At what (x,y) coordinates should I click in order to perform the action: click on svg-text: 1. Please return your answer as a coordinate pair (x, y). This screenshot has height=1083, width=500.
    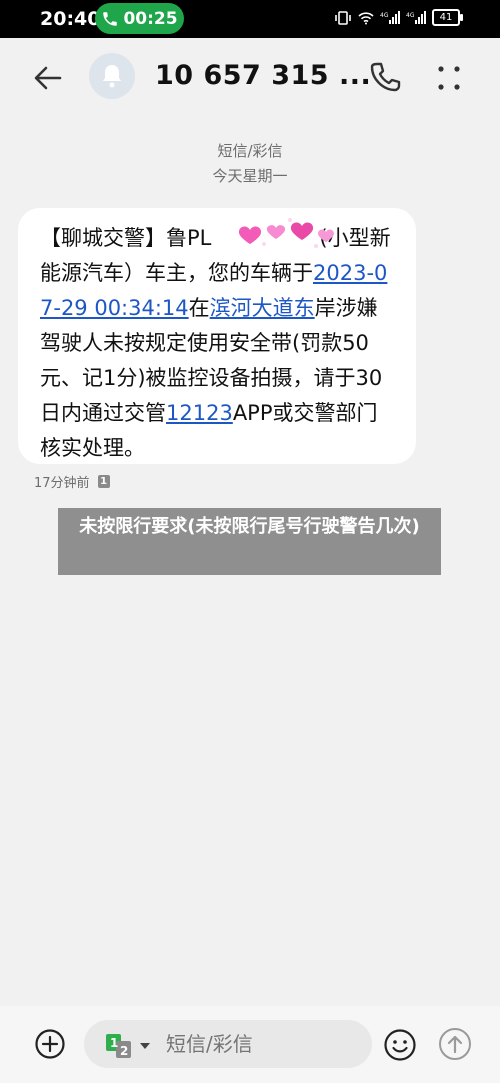
    Looking at the image, I should click on (114, 1043).